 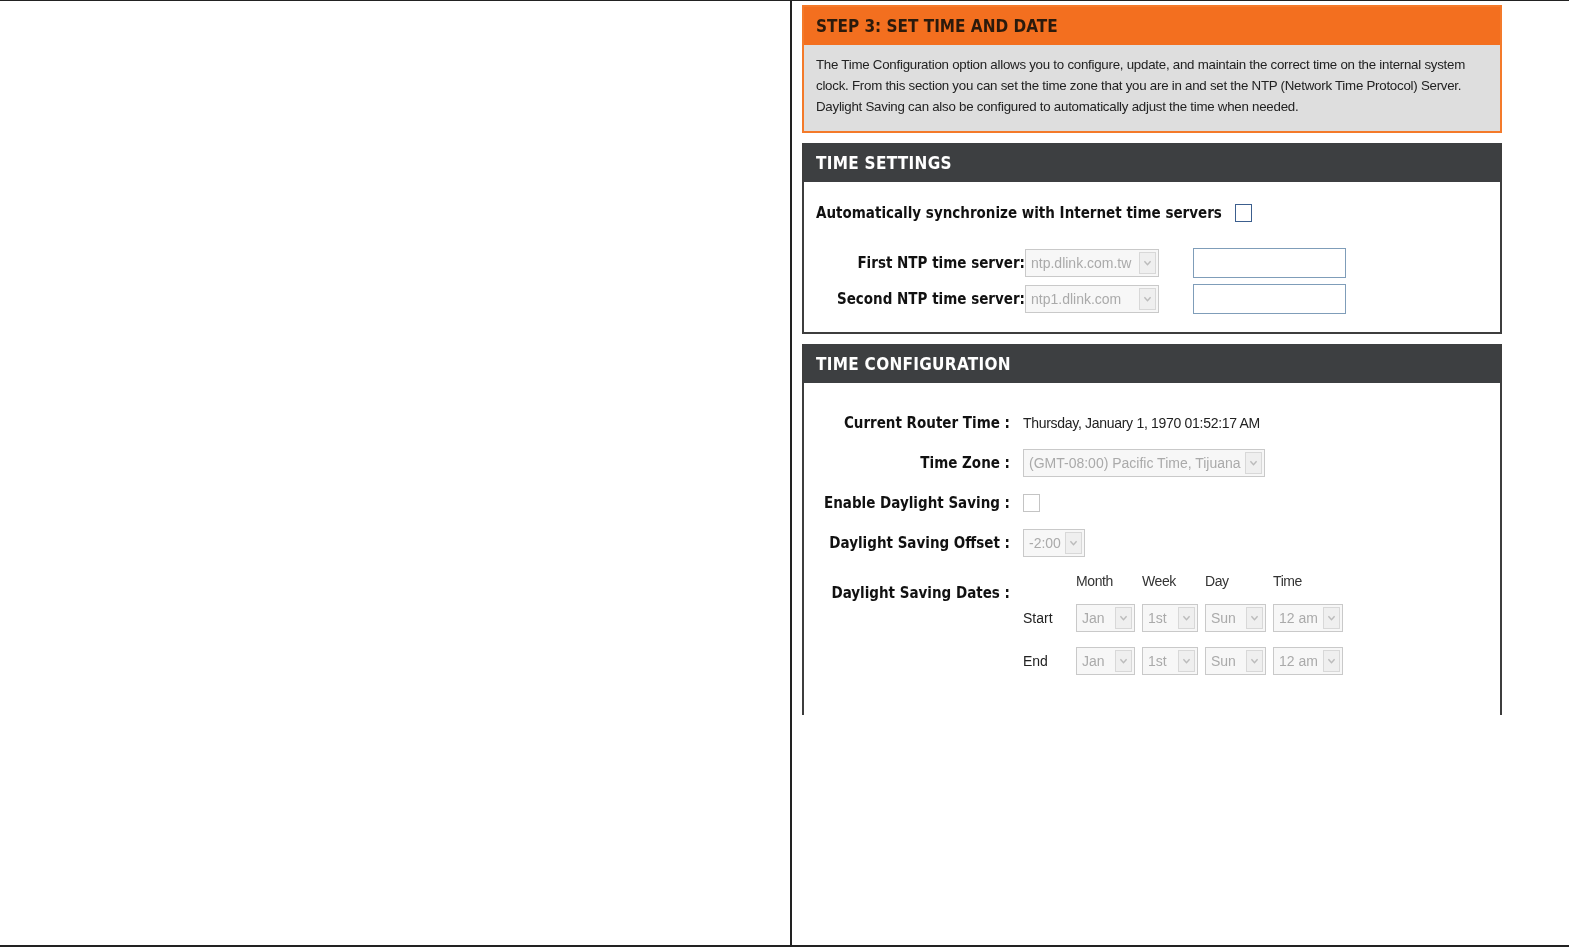 What do you see at coordinates (964, 463) in the screenshot?
I see `field-label: Time Zone :` at bounding box center [964, 463].